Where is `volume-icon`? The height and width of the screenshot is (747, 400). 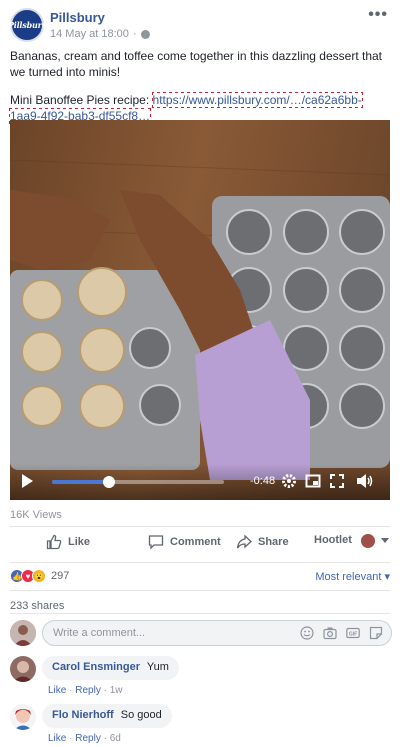 volume-icon is located at coordinates (365, 481).